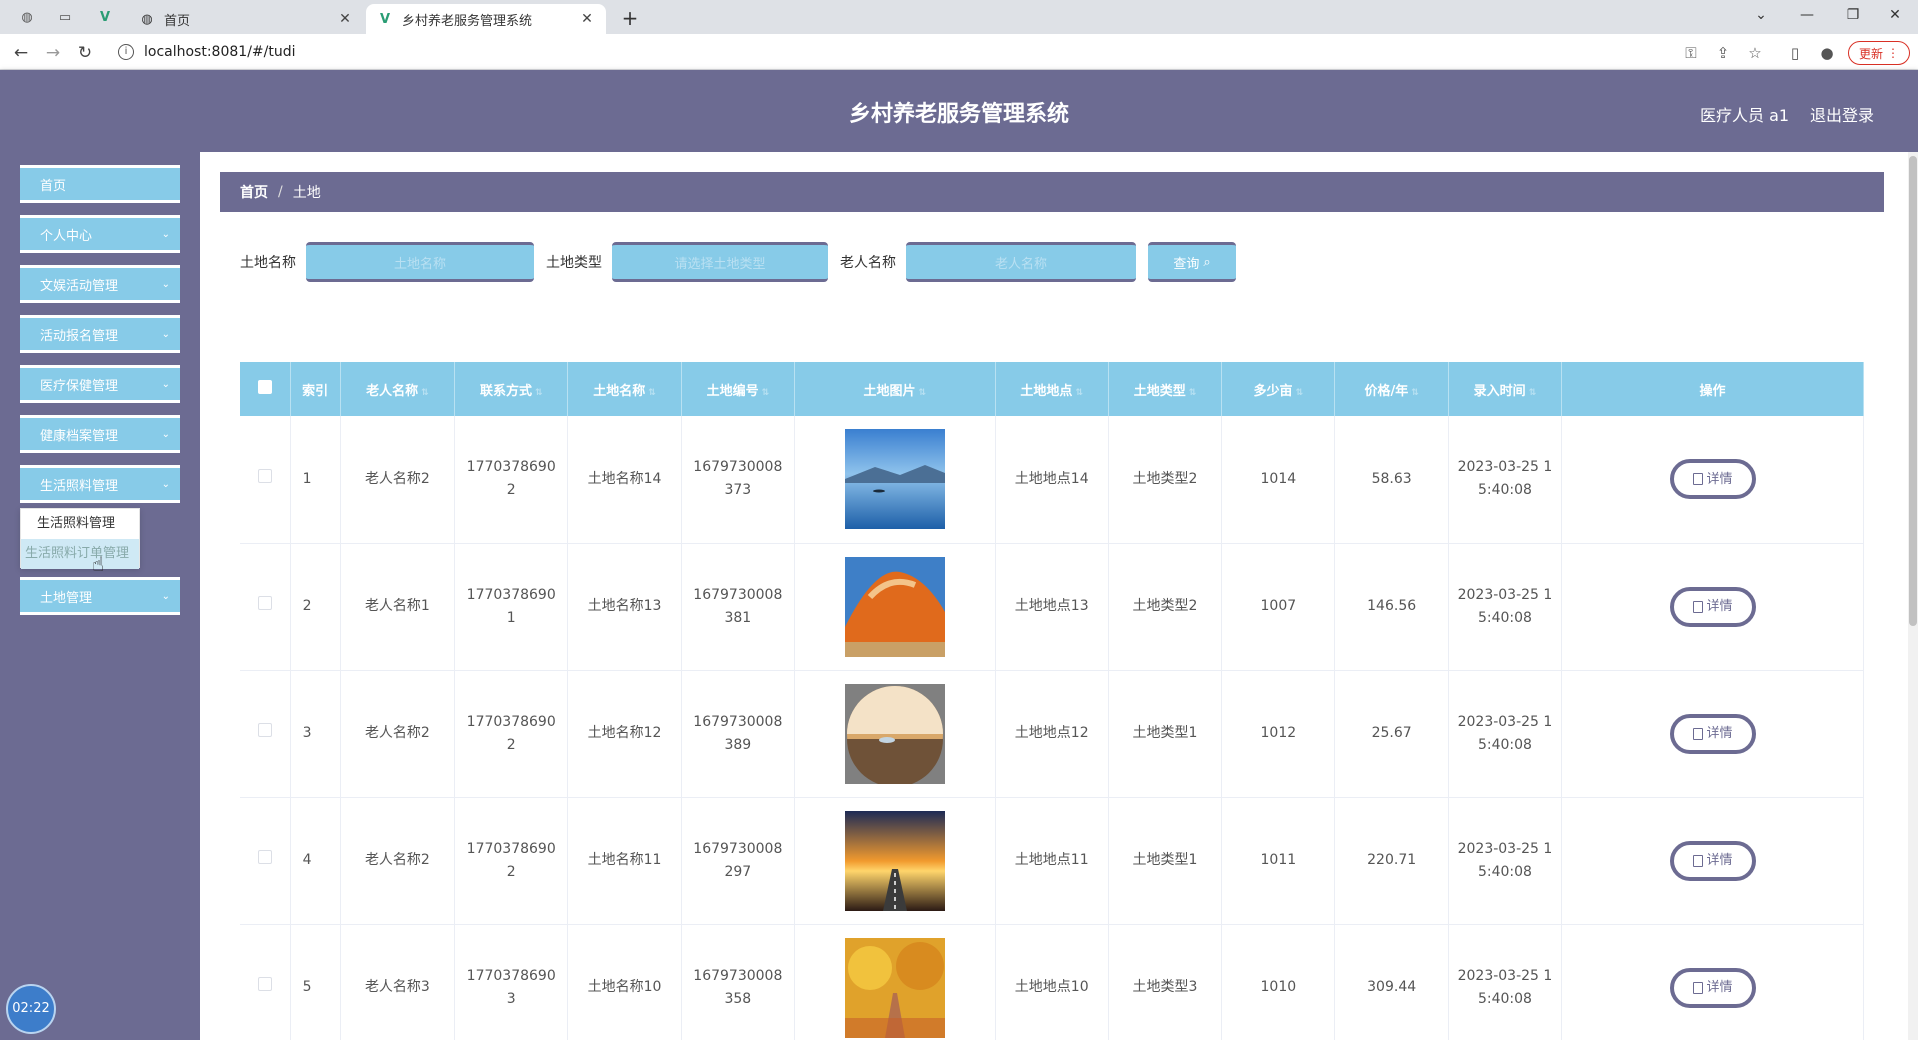 The width and height of the screenshot is (1918, 1040). Describe the element at coordinates (398, 389) in the screenshot. I see `column-header: 老人名称 ⇅` at that location.